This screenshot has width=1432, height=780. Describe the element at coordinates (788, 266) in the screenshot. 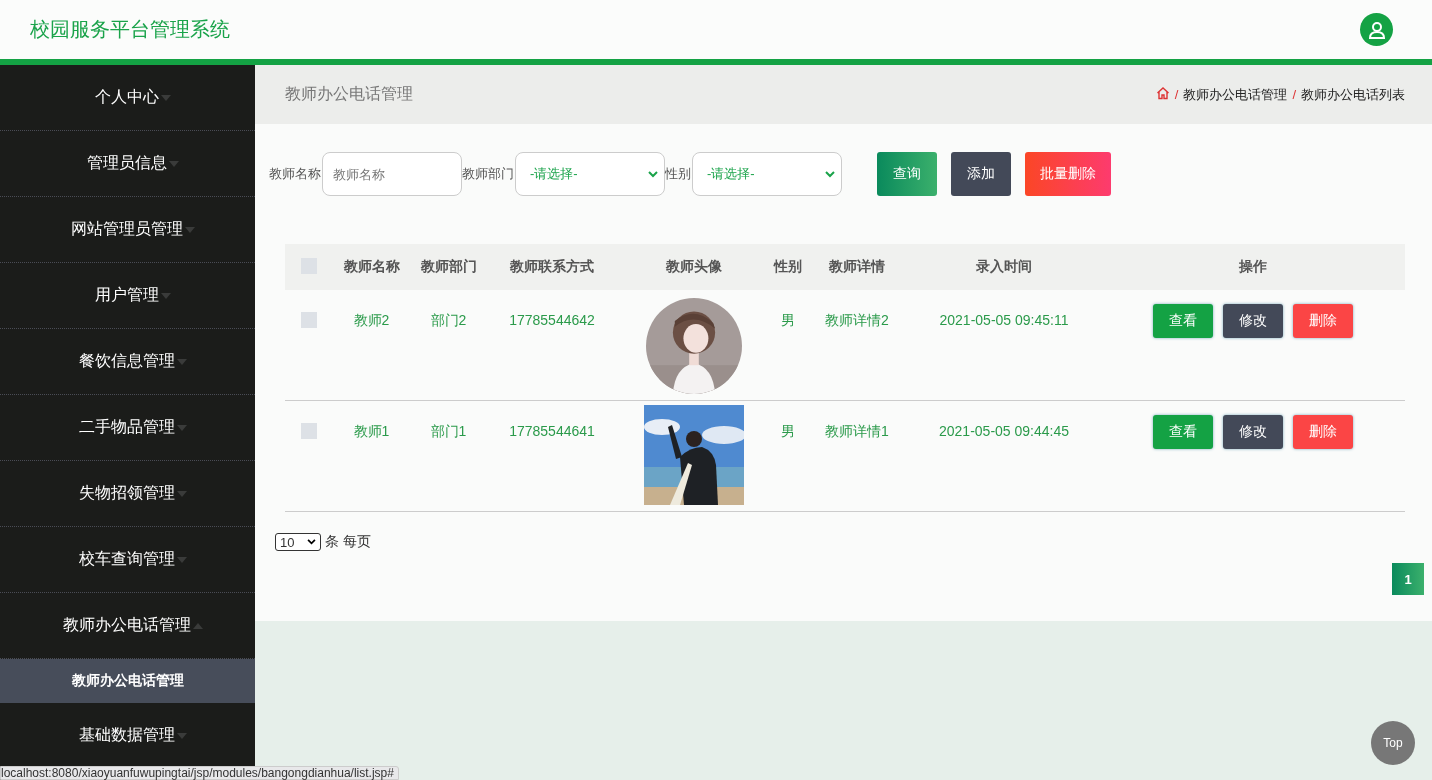

I see `column-header: 性别` at that location.